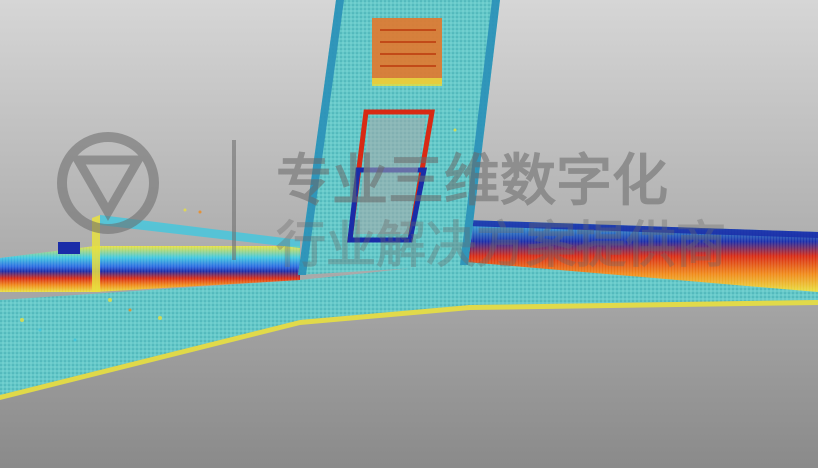 The height and width of the screenshot is (468, 818). What do you see at coordinates (69, 248) in the screenshot?
I see `blue-object` at bounding box center [69, 248].